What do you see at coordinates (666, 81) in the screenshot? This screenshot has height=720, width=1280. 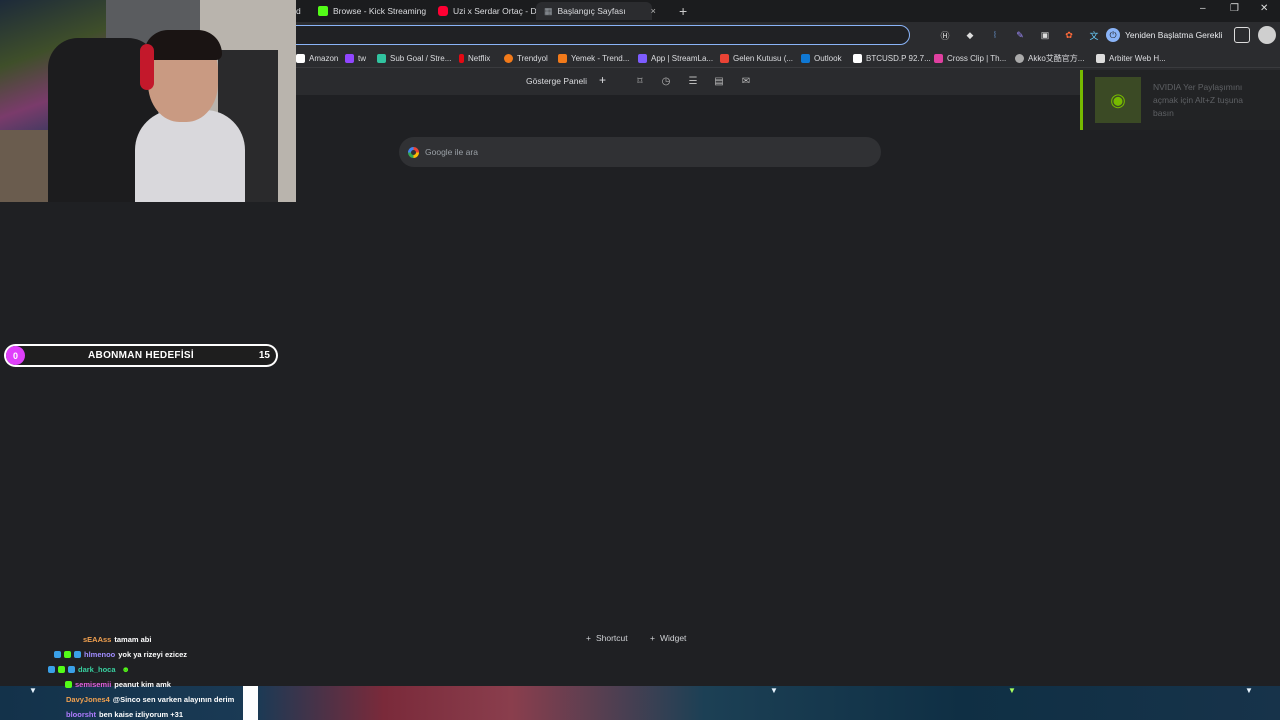 I see `history-icon: ◷` at bounding box center [666, 81].